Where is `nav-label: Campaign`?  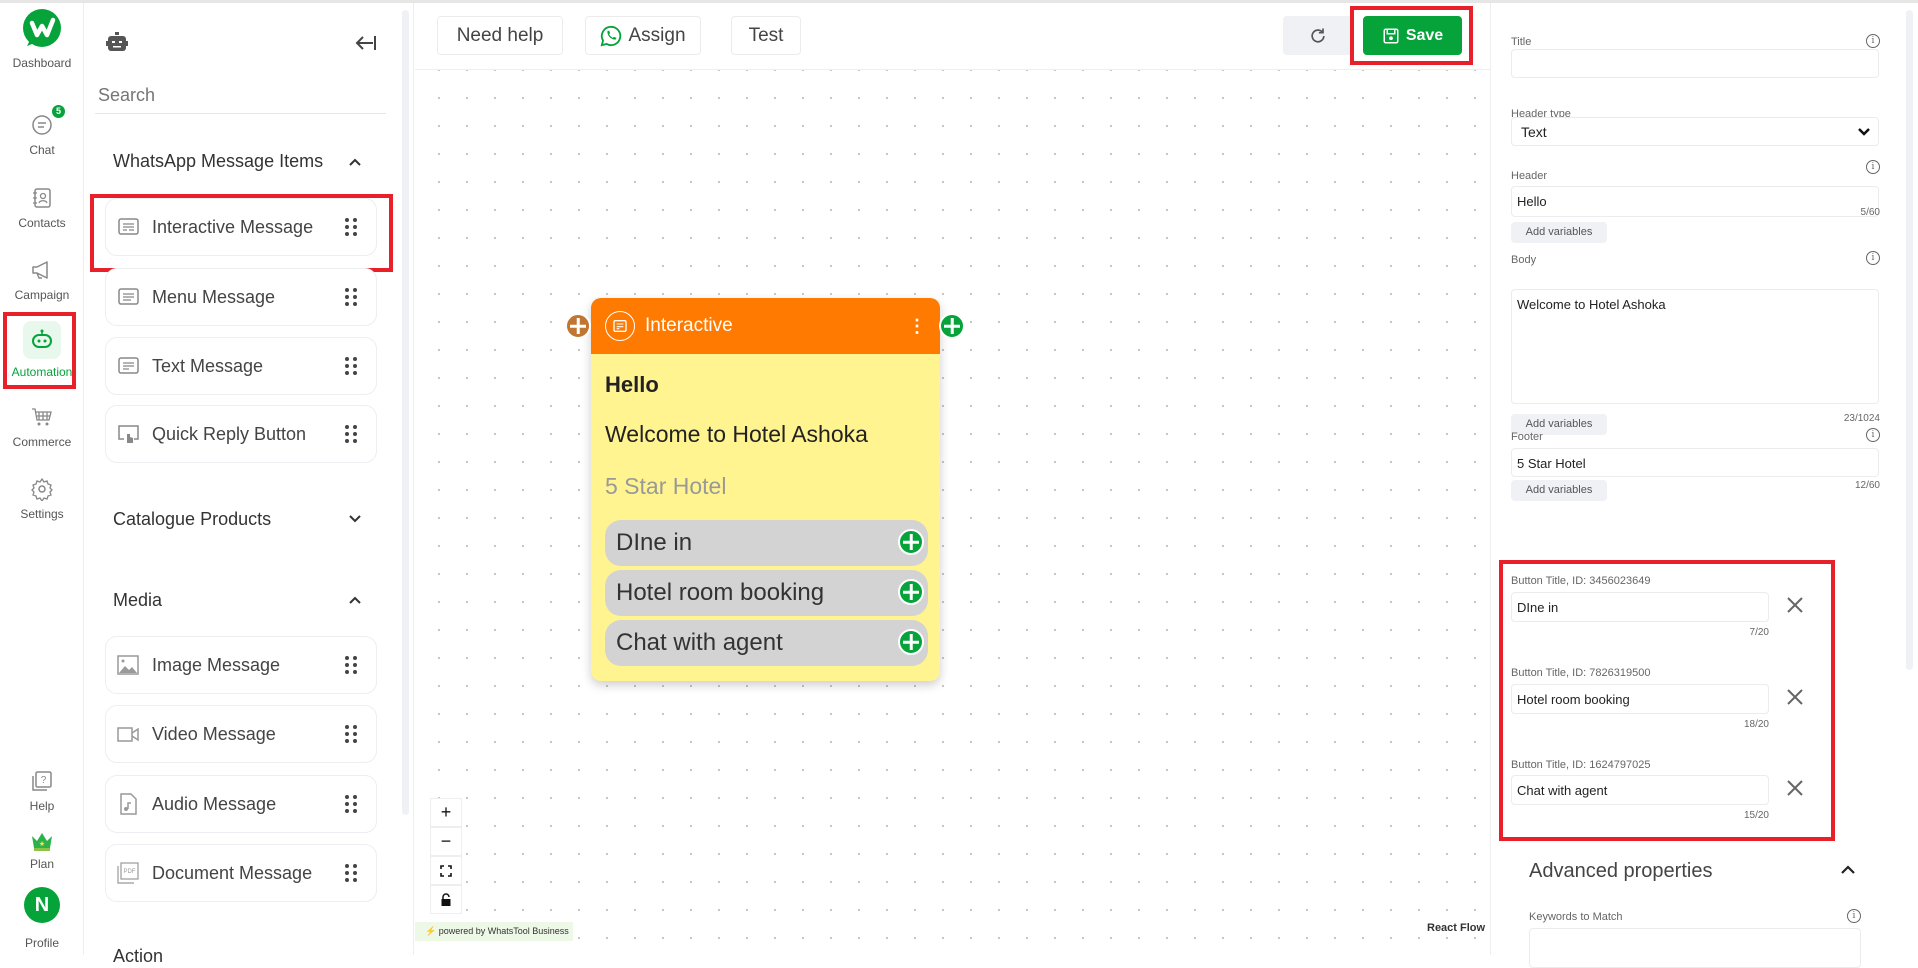 nav-label: Campaign is located at coordinates (42, 295).